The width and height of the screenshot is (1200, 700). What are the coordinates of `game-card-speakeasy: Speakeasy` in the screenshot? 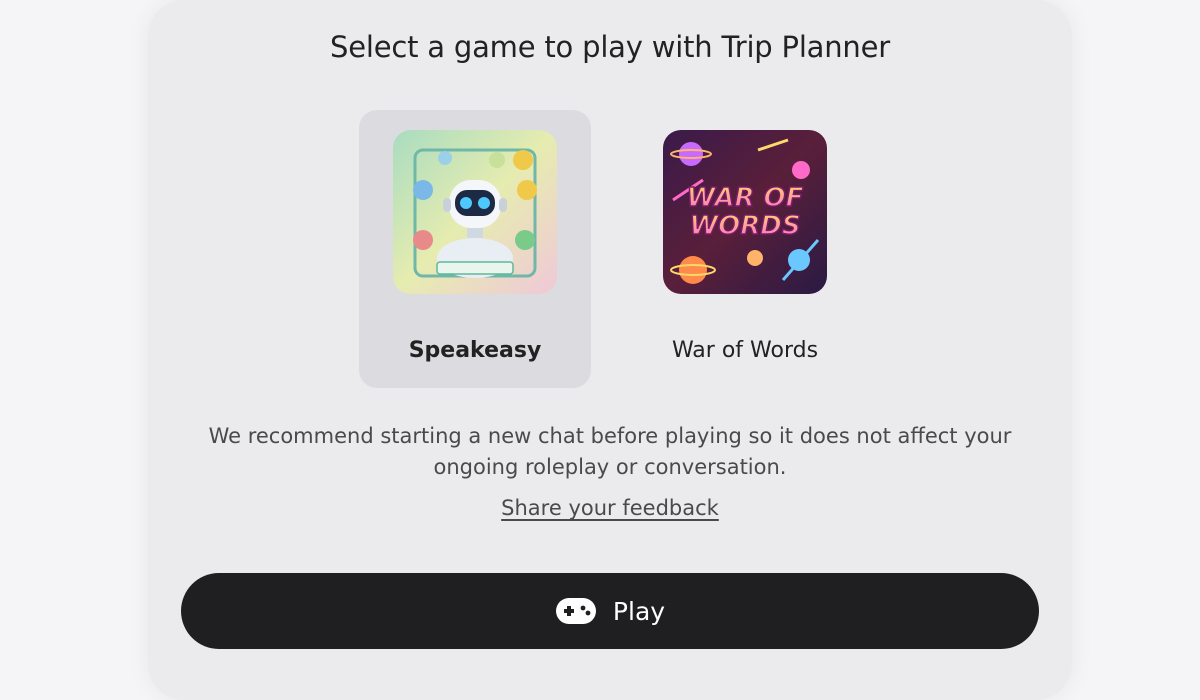 It's located at (475, 249).